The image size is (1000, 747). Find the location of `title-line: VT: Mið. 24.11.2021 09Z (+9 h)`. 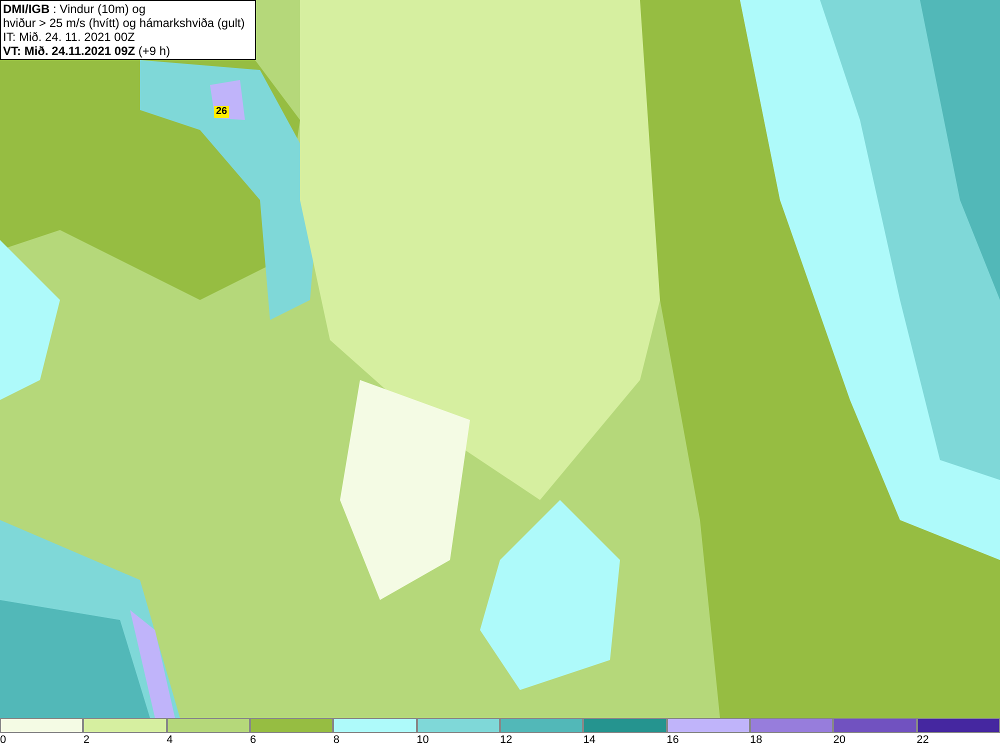

title-line: VT: Mið. 24.11.2021 09Z (+9 h) is located at coordinates (87, 51).